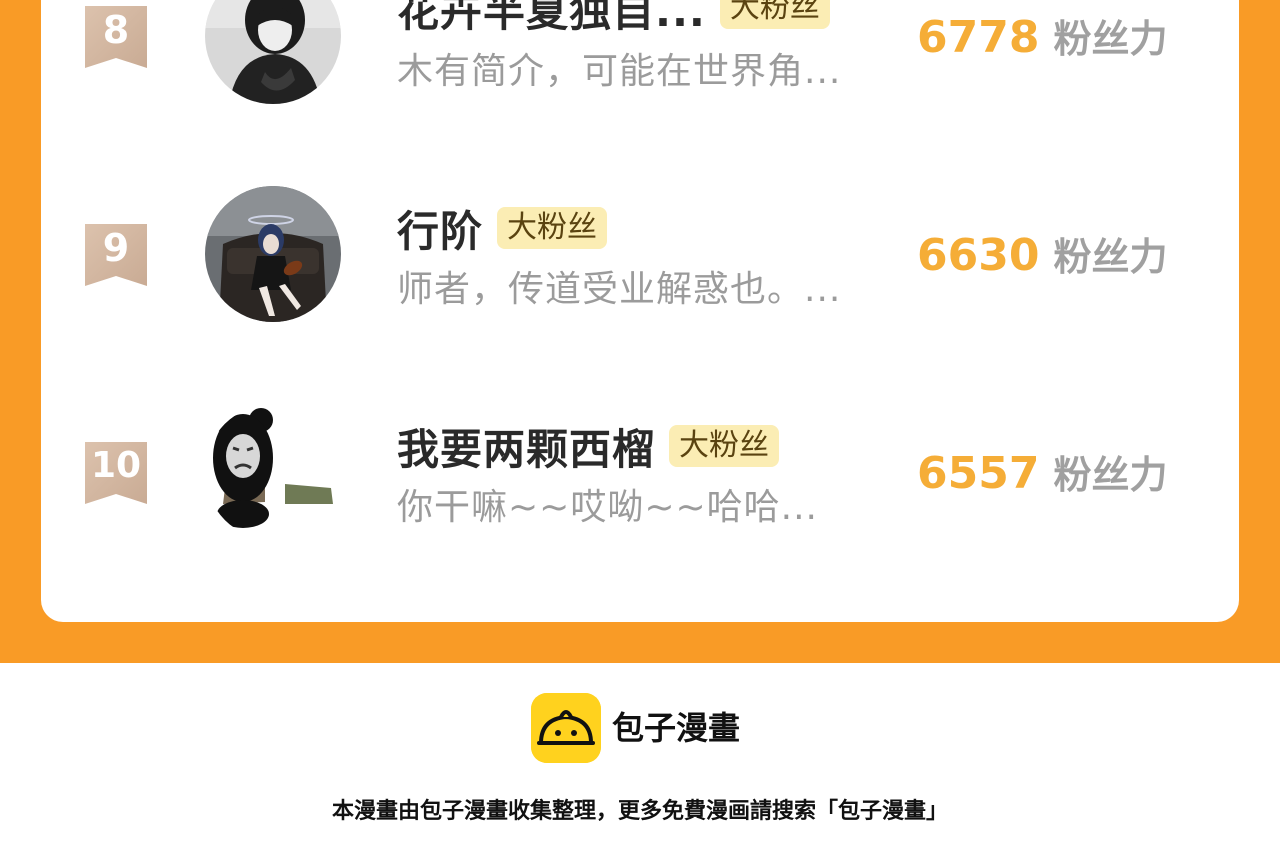 This screenshot has width=1280, height=864. Describe the element at coordinates (440, 228) in the screenshot. I see `username: 行阶` at that location.